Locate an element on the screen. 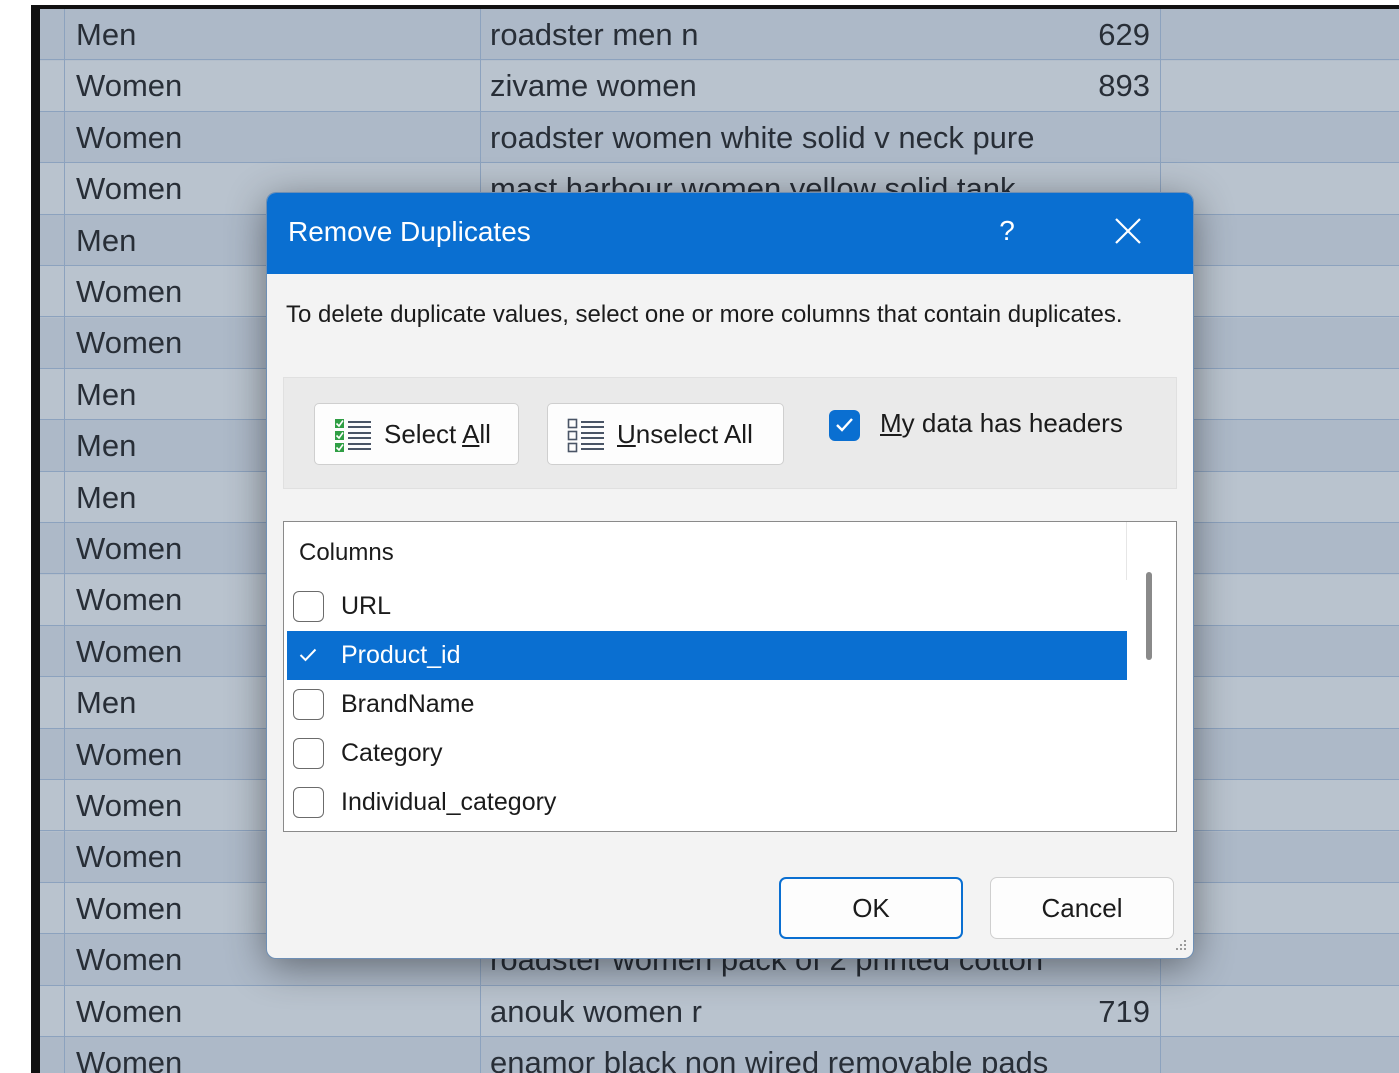  select-all-button: Select All is located at coordinates (416, 434).